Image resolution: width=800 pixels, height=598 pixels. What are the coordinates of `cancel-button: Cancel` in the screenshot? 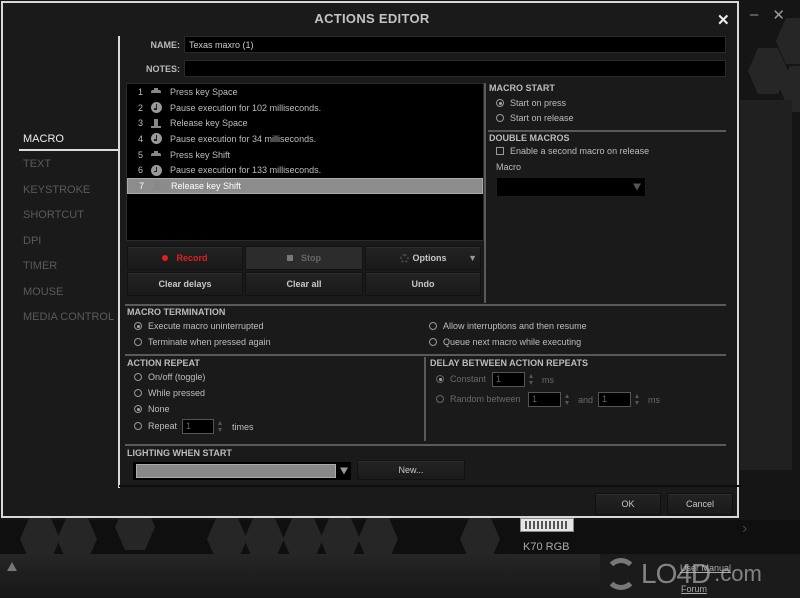 It's located at (700, 504).